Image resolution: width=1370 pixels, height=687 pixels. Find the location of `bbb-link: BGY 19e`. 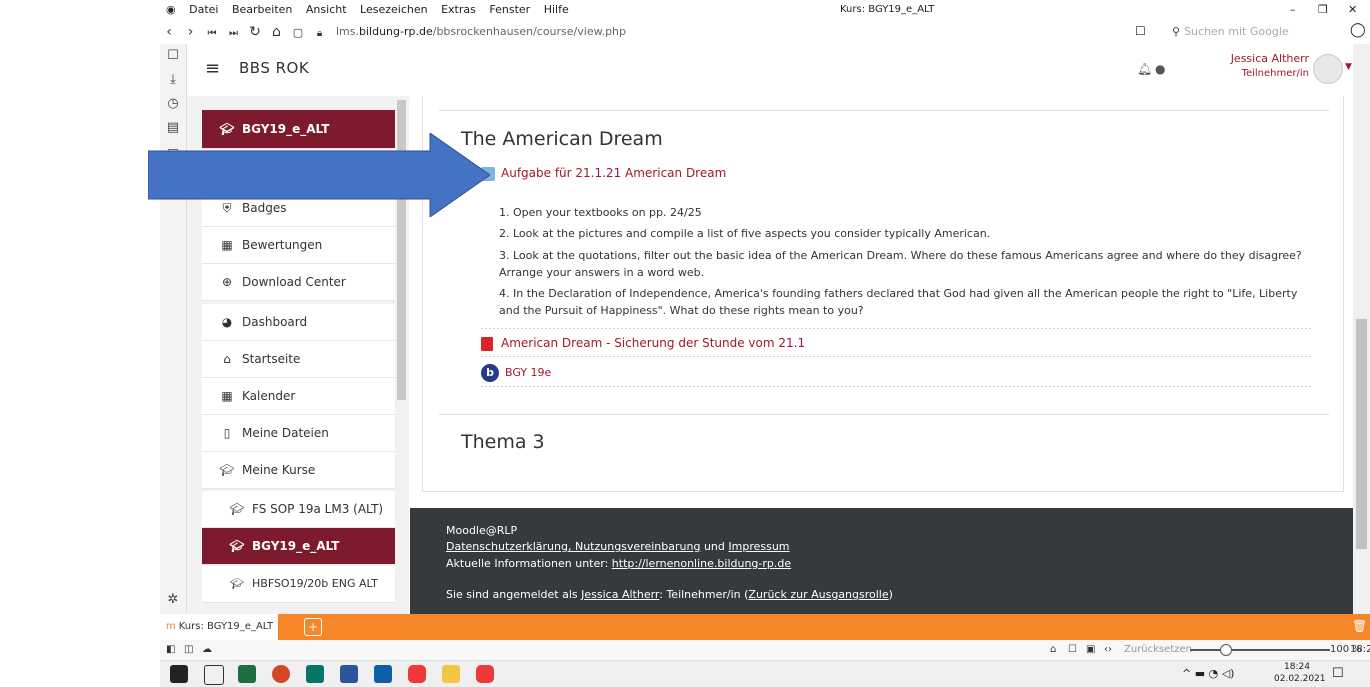

bbb-link: BGY 19e is located at coordinates (528, 372).